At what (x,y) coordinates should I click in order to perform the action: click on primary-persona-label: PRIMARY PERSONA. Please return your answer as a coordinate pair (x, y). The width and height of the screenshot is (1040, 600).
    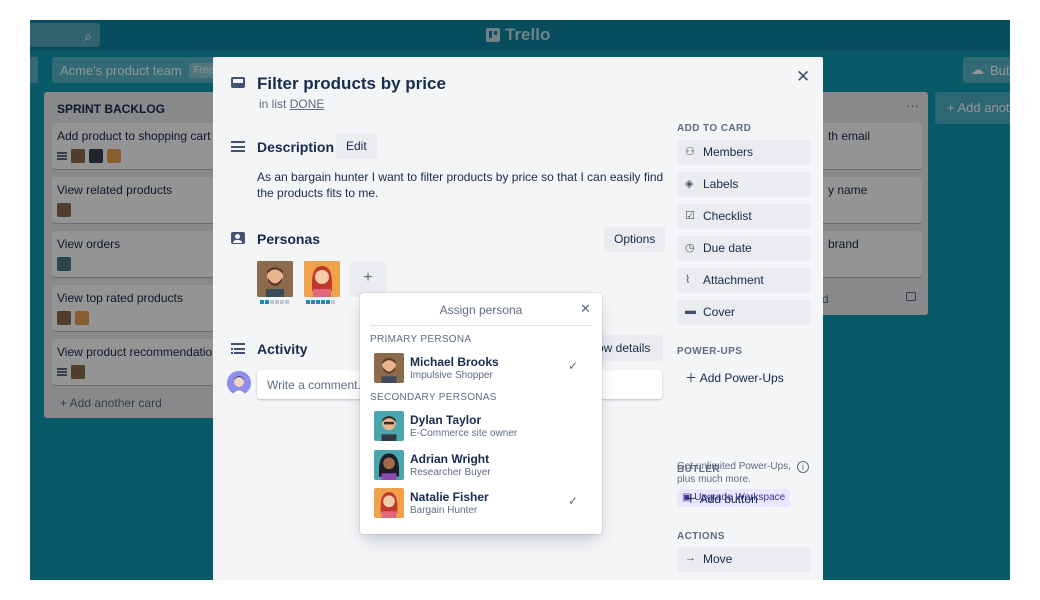
    Looking at the image, I should click on (421, 339).